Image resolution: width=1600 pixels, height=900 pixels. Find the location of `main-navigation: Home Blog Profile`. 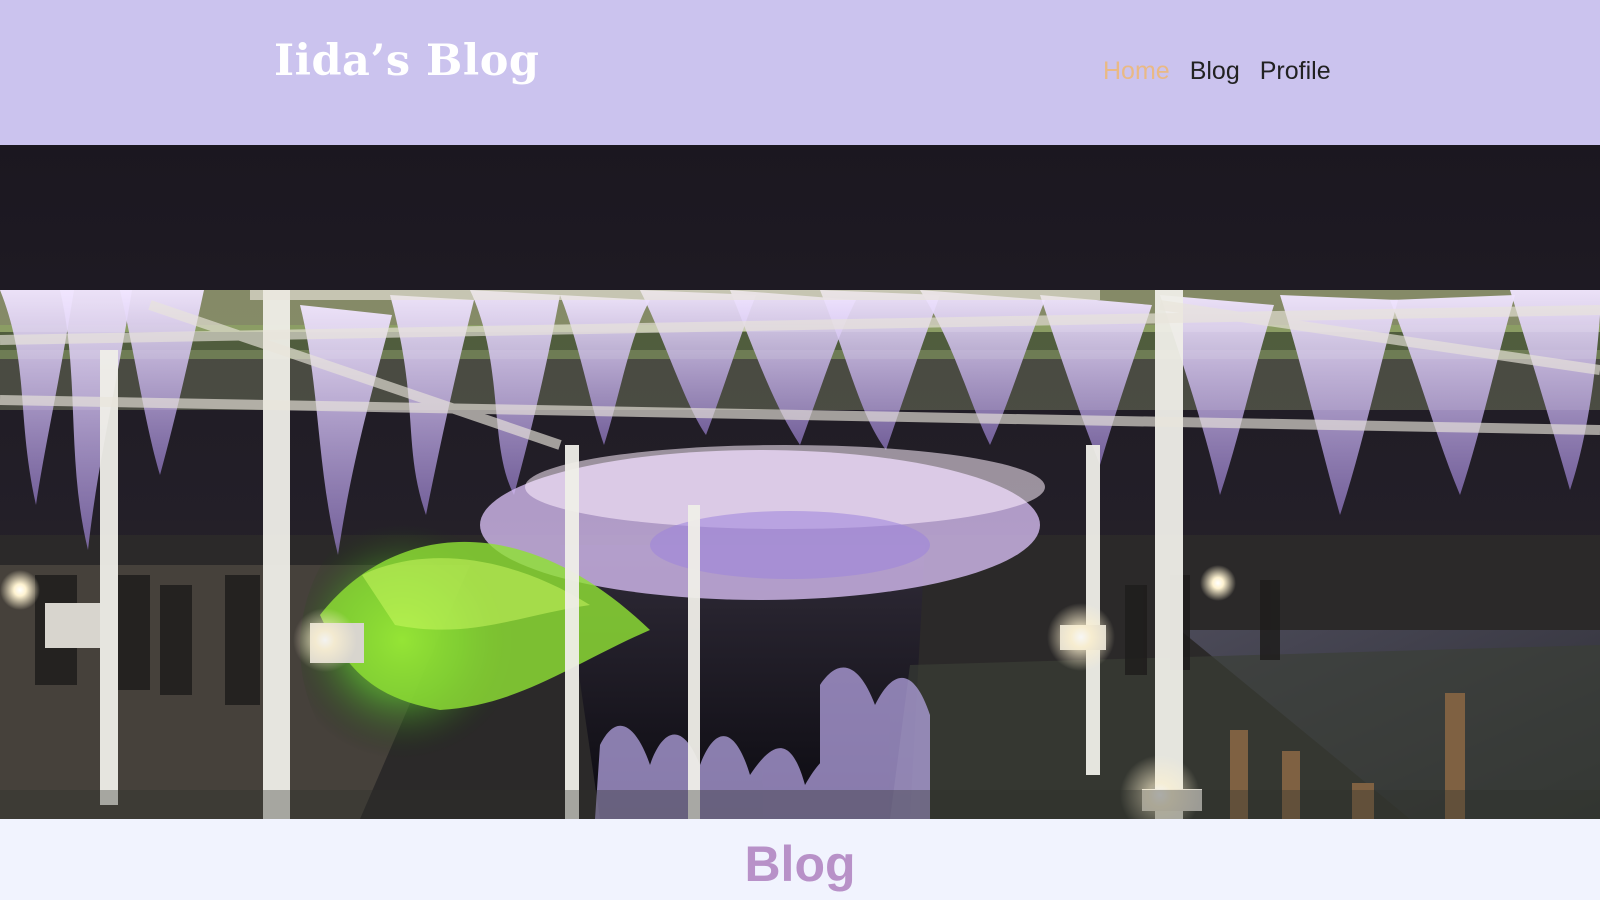

main-navigation: Home Blog Profile is located at coordinates (1217, 71).